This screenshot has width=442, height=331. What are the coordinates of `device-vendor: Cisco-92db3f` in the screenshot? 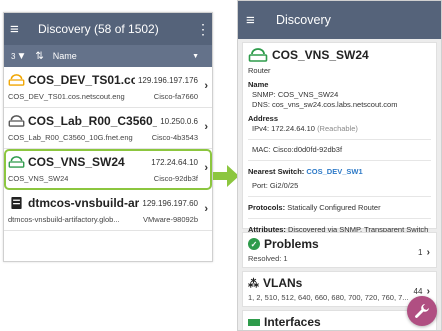 It's located at (175, 178).